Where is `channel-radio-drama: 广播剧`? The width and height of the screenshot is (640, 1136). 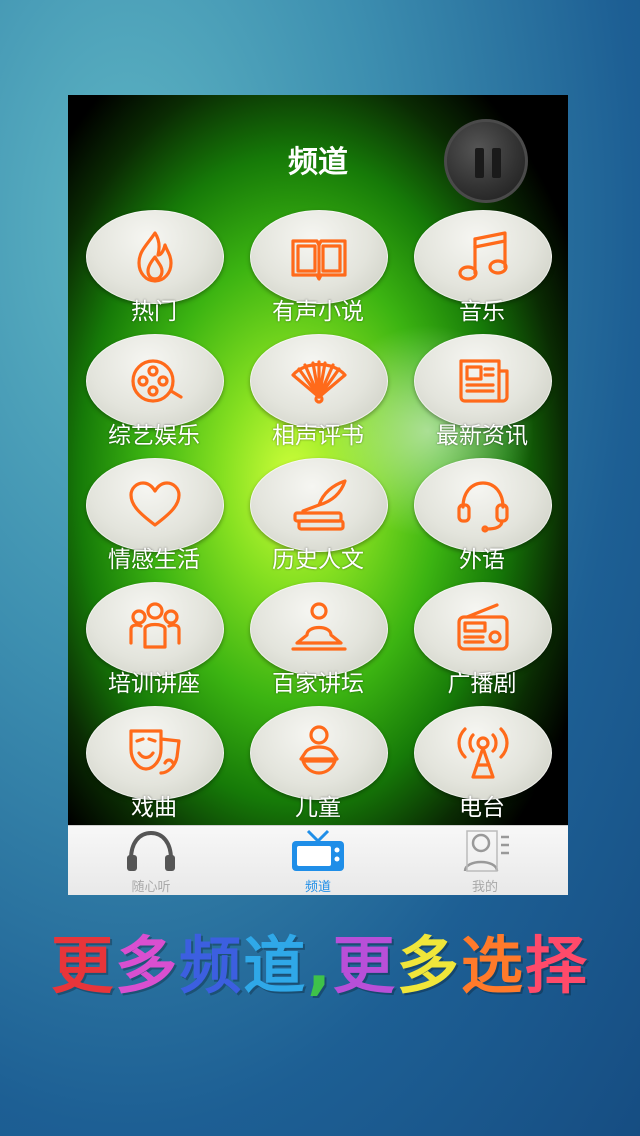
channel-radio-drama: 广播剧 is located at coordinates (482, 639).